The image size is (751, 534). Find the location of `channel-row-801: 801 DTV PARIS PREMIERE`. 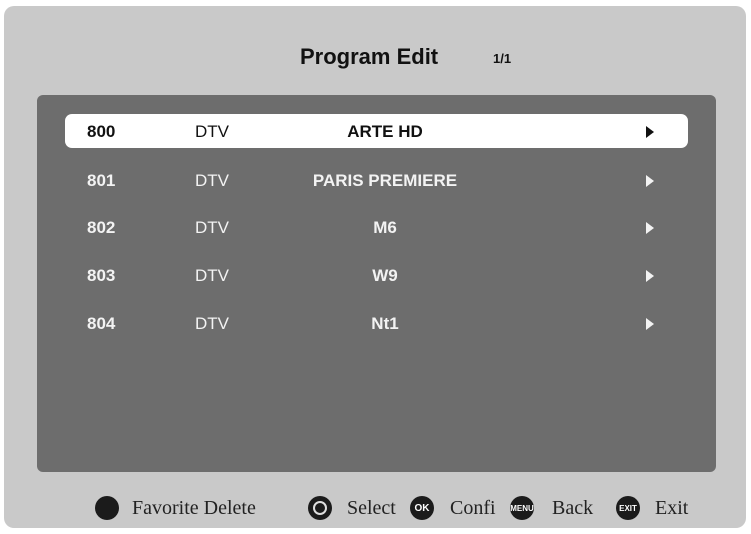

channel-row-801: 801 DTV PARIS PREMIERE is located at coordinates (376, 180).